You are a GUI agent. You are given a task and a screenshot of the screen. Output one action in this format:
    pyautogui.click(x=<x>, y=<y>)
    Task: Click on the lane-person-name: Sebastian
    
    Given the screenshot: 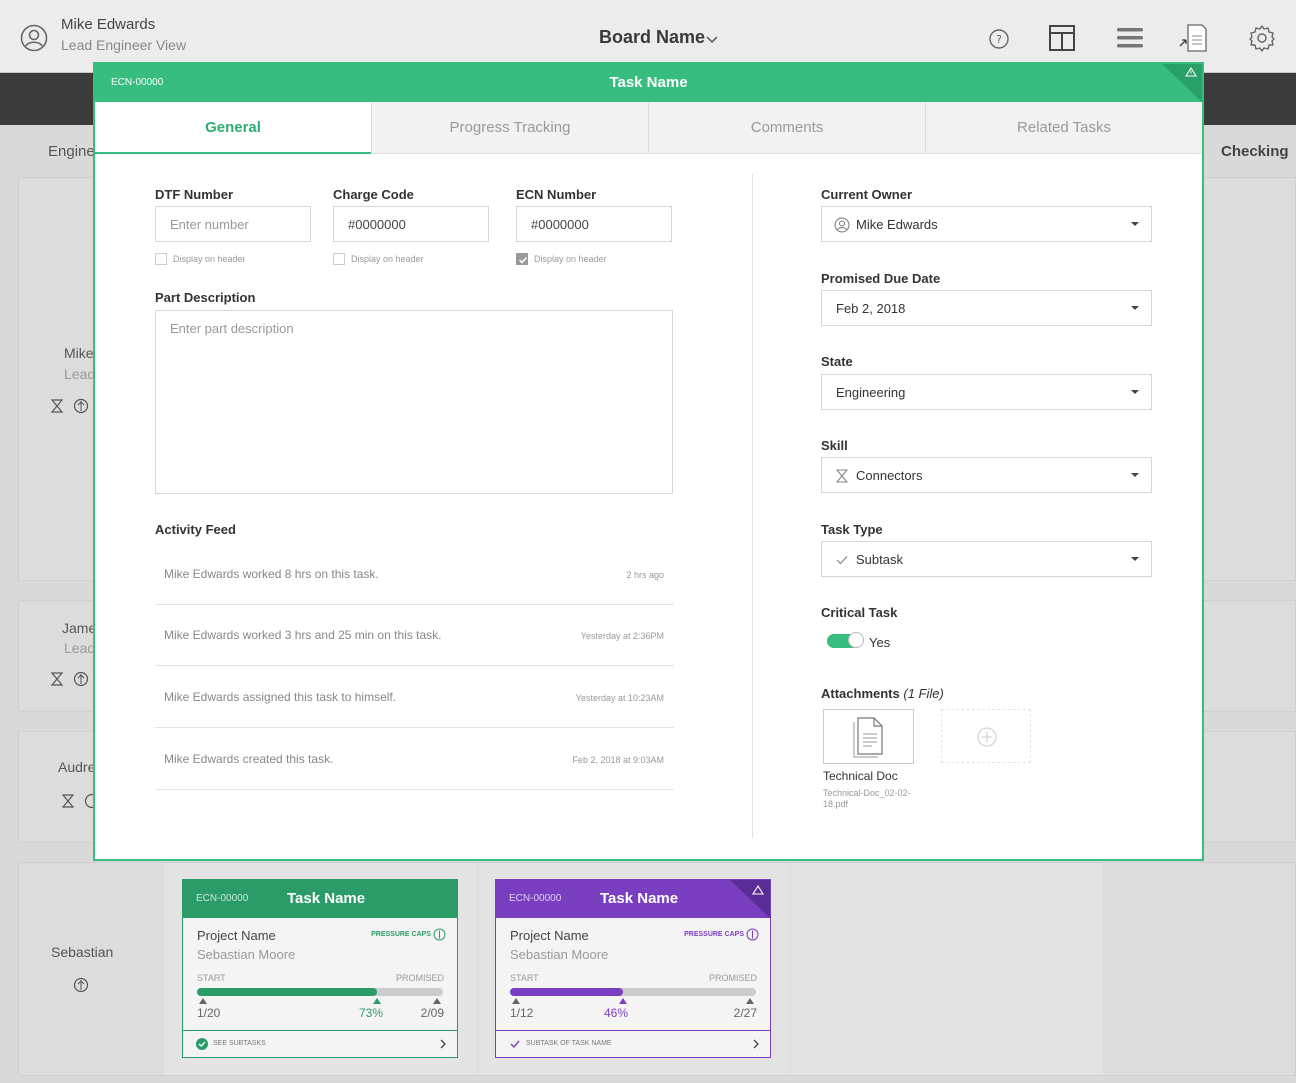 What is the action you would take?
    pyautogui.click(x=82, y=952)
    